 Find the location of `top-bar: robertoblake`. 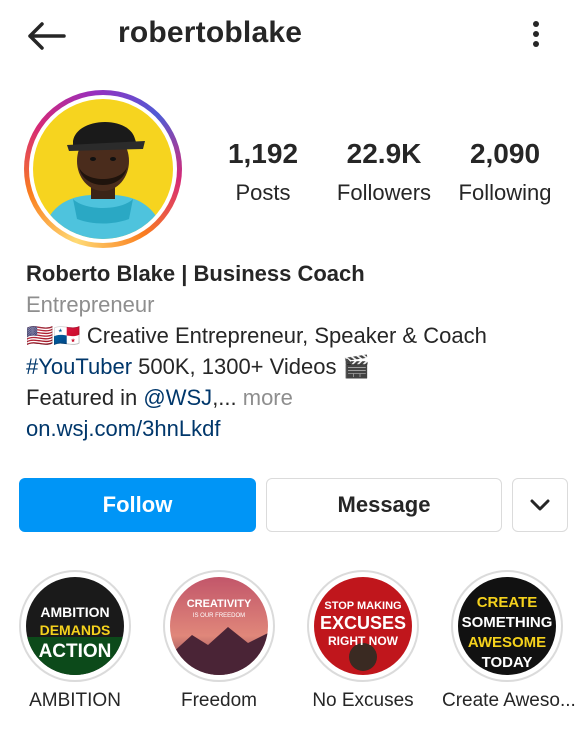

top-bar: robertoblake is located at coordinates (294, 35).